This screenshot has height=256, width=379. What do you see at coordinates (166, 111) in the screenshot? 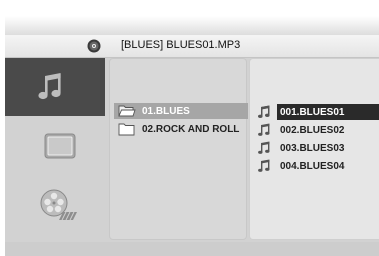
I see `folder-label: 01.BLUES` at bounding box center [166, 111].